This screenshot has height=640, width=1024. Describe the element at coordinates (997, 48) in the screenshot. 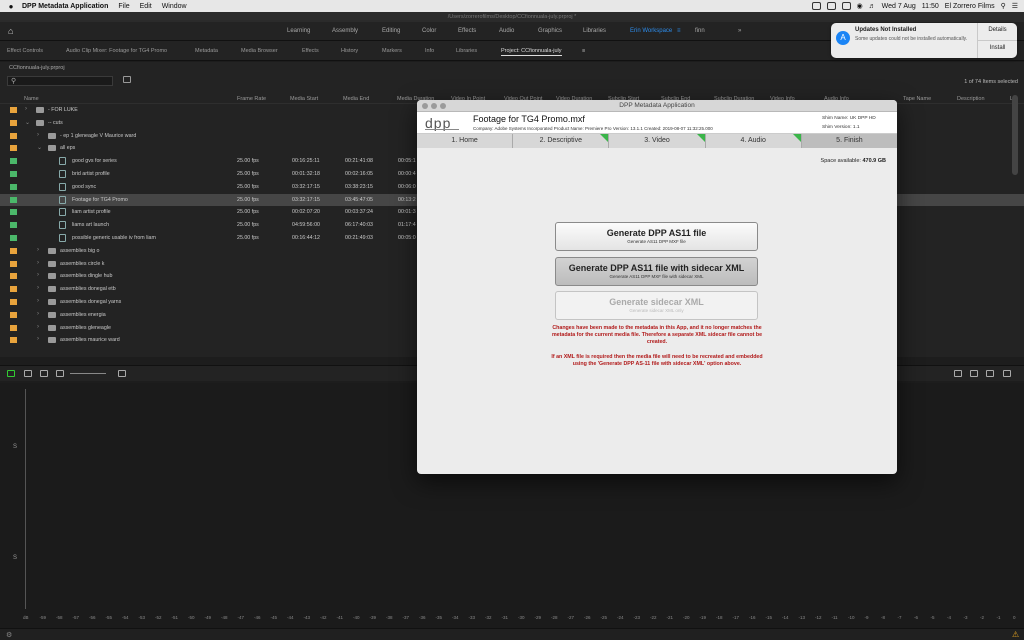

I see `install-button: Install` at that location.